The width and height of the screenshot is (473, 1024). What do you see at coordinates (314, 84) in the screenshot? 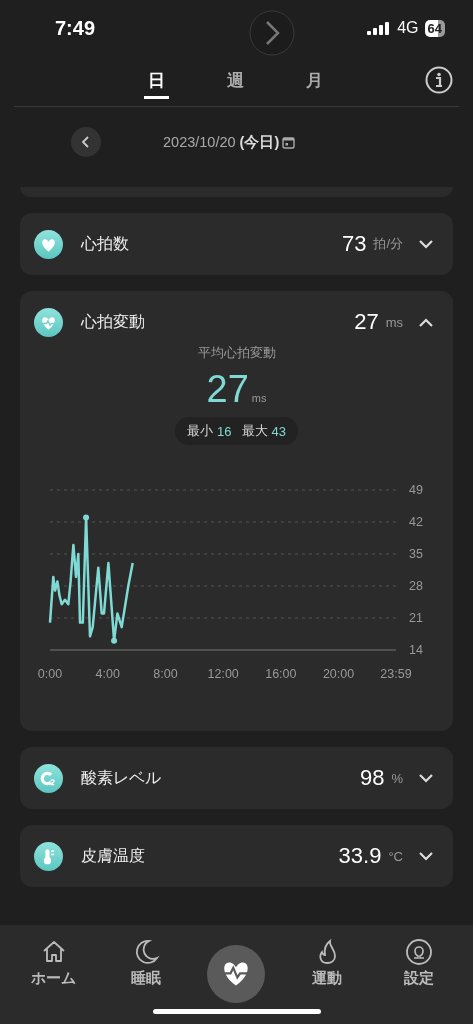
I see `period-tab: 月` at bounding box center [314, 84].